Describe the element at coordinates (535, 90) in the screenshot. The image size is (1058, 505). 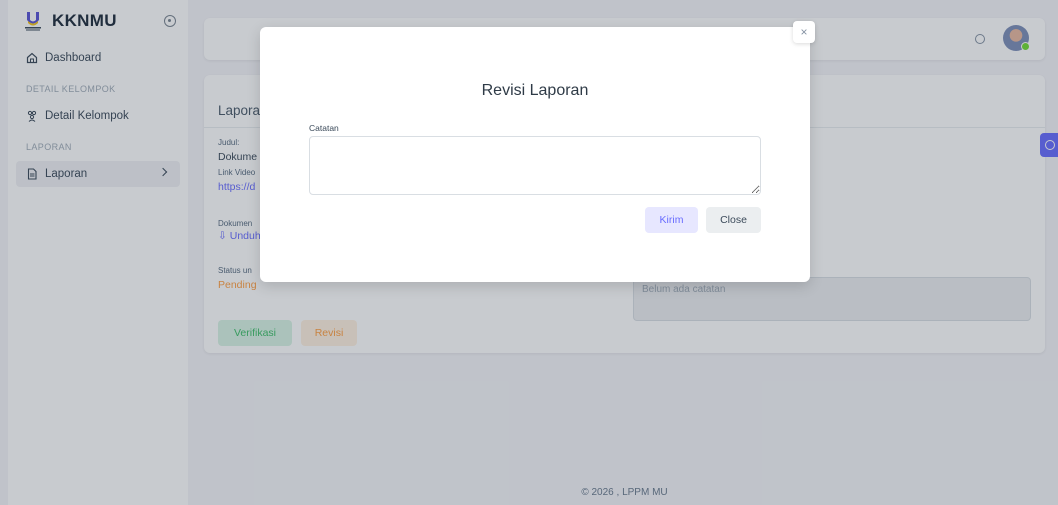
I see `modal-title: Revisi Laporan` at that location.